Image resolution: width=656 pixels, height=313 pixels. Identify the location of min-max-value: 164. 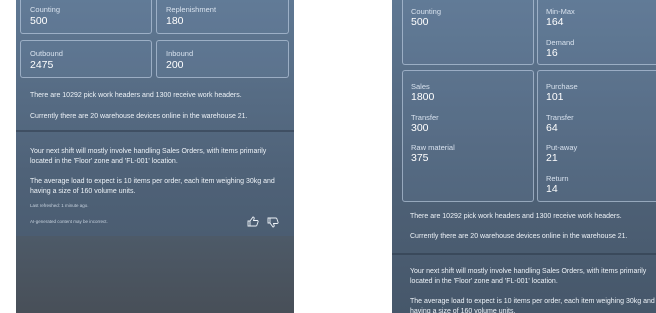
(555, 22).